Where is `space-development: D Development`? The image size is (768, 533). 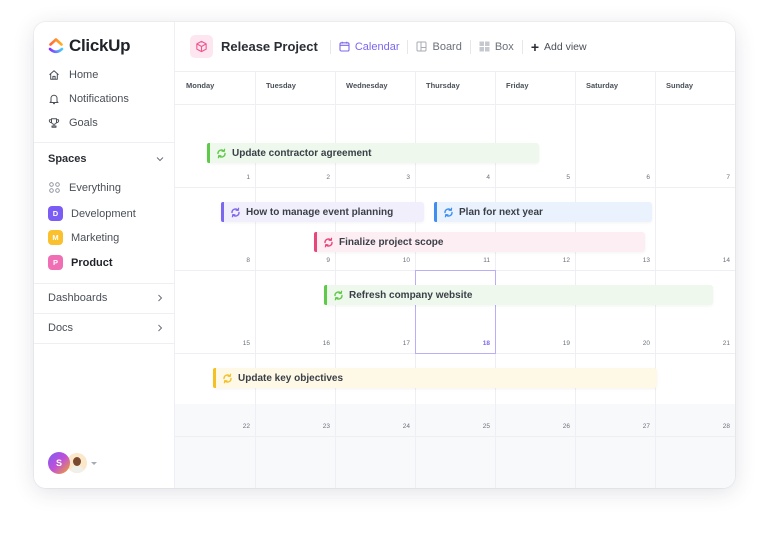 space-development: D Development is located at coordinates (92, 213).